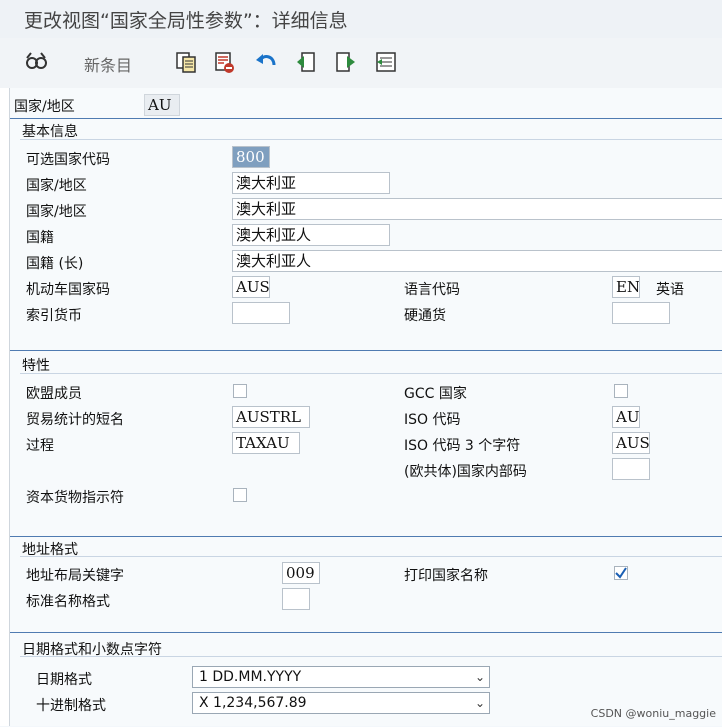  Describe the element at coordinates (55, 264) in the screenshot. I see `nationality-long-label: 国籍 (长)` at that location.